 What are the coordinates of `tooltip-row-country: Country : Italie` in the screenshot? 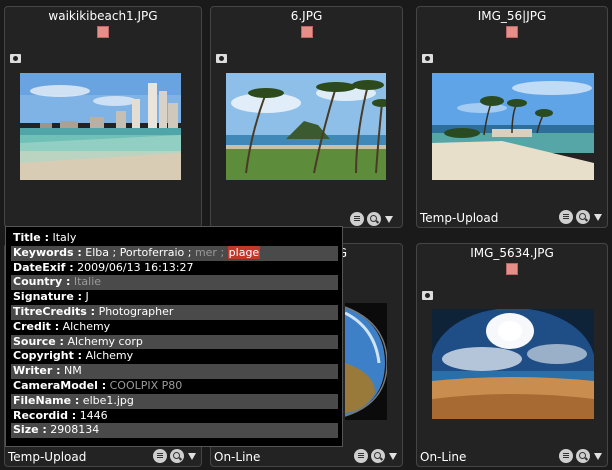 It's located at (174, 283).